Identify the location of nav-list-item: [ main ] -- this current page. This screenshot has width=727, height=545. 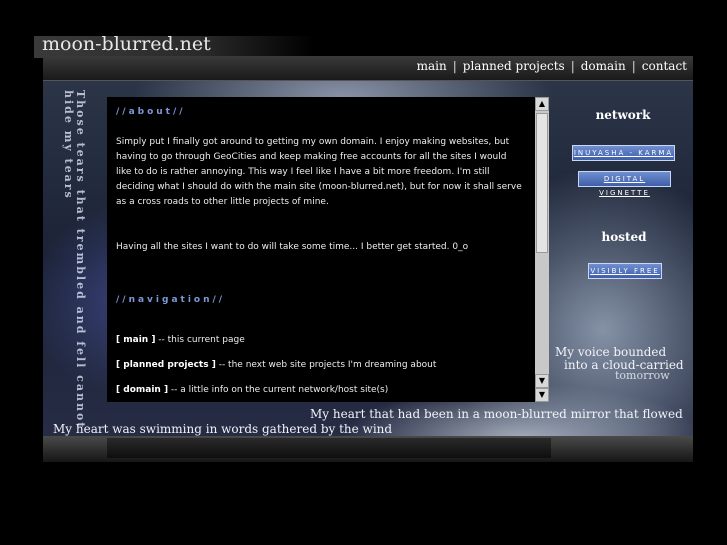
(319, 340).